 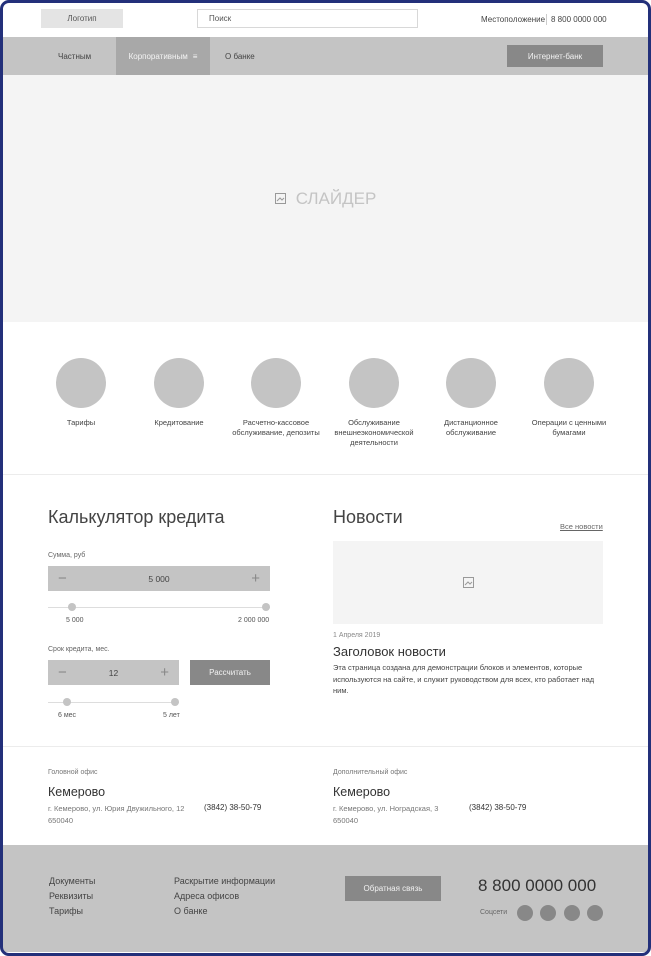 I want to click on sum-min: 5 000, so click(x=75, y=620).